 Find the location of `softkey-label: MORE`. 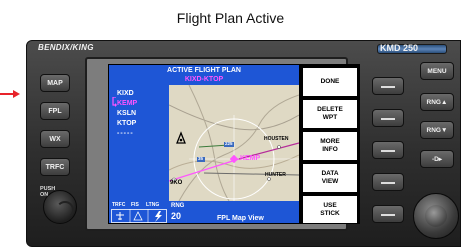

softkey-label: MORE is located at coordinates (330, 141).